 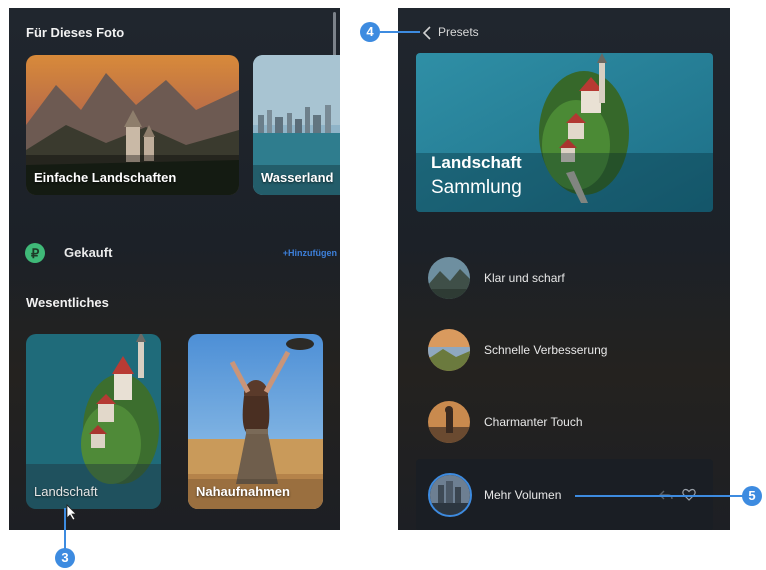 I want to click on purchase-icon: ₽, so click(x=35, y=253).